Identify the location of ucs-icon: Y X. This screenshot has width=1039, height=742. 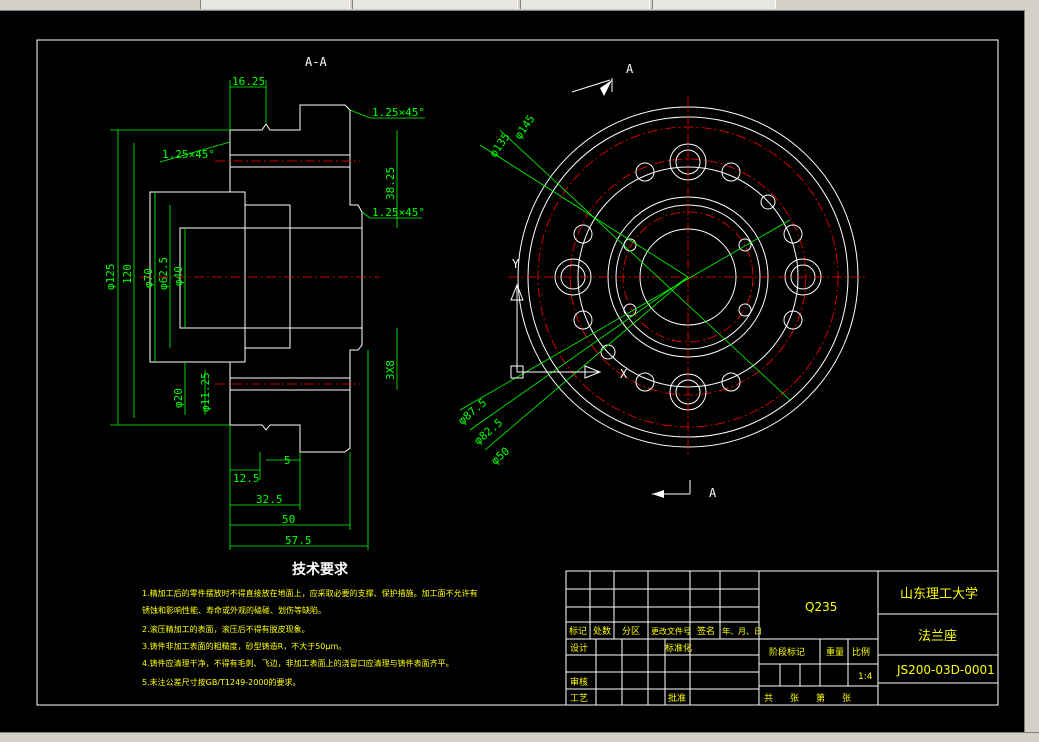
(569, 319).